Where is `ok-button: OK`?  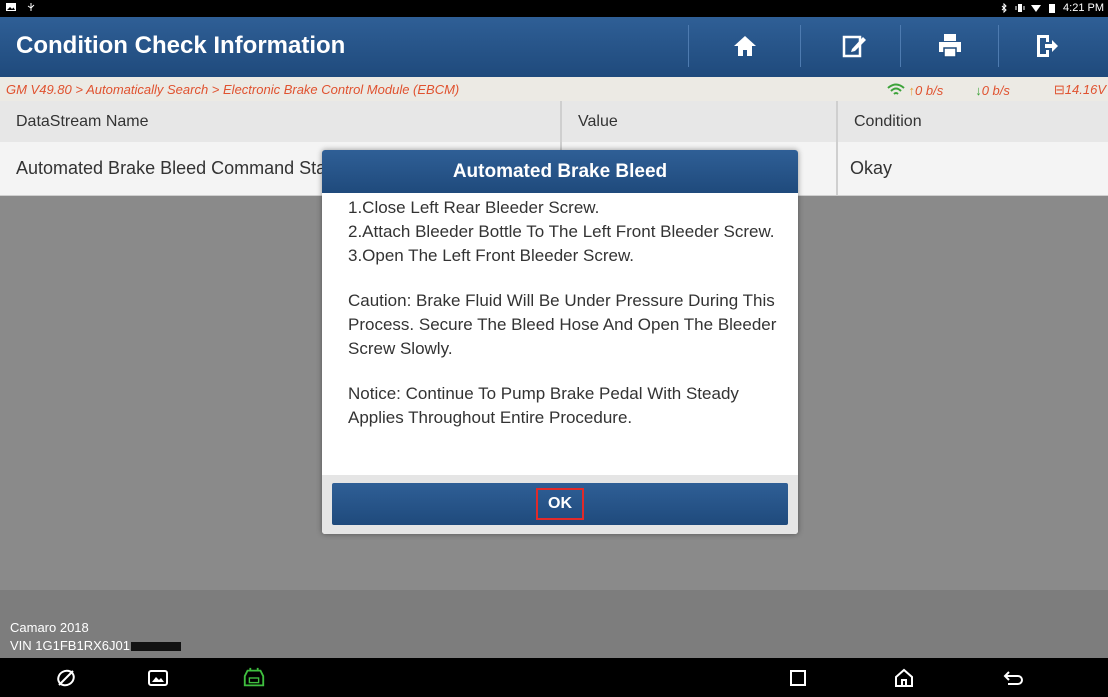
ok-button: OK is located at coordinates (560, 504).